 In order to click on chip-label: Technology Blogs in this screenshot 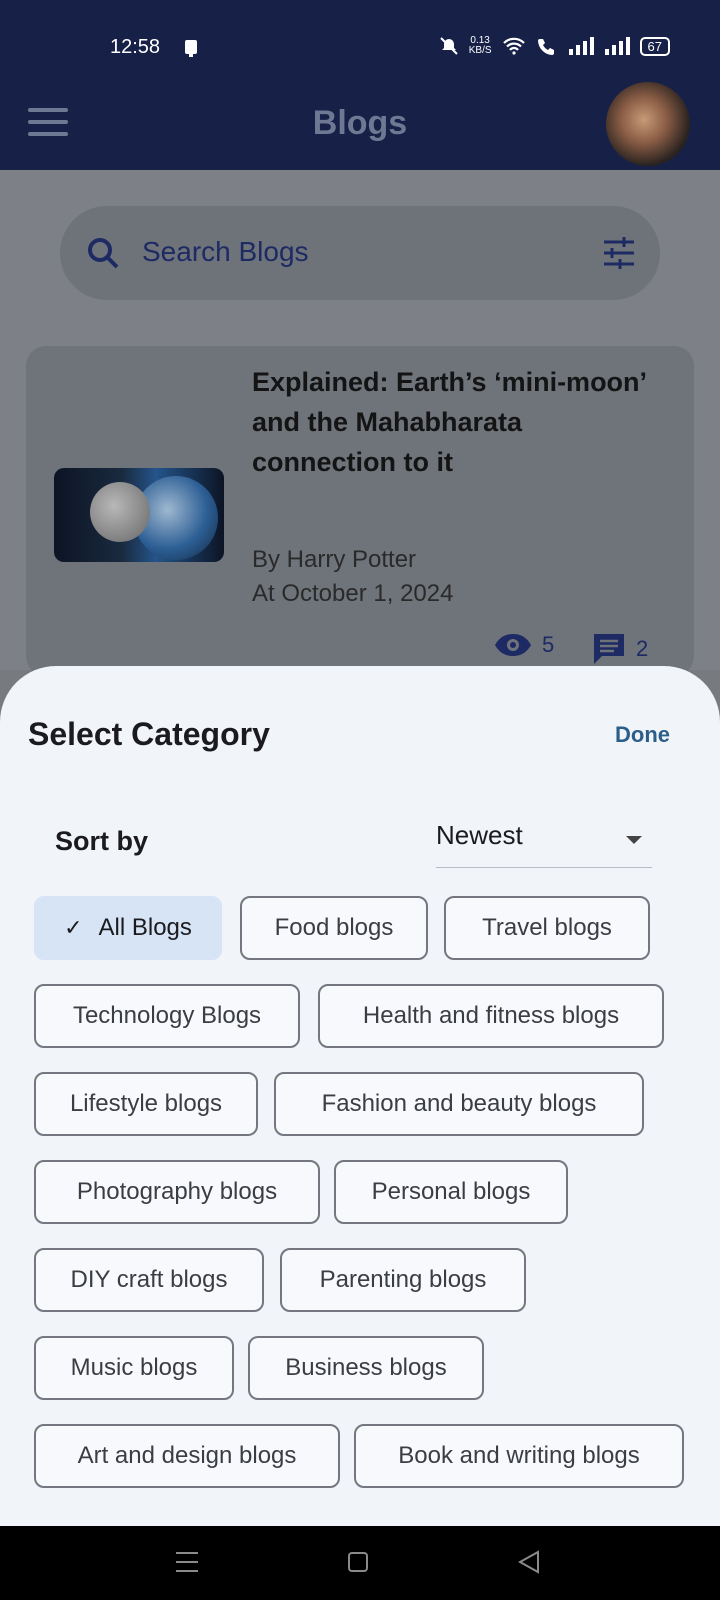, I will do `click(167, 1015)`.